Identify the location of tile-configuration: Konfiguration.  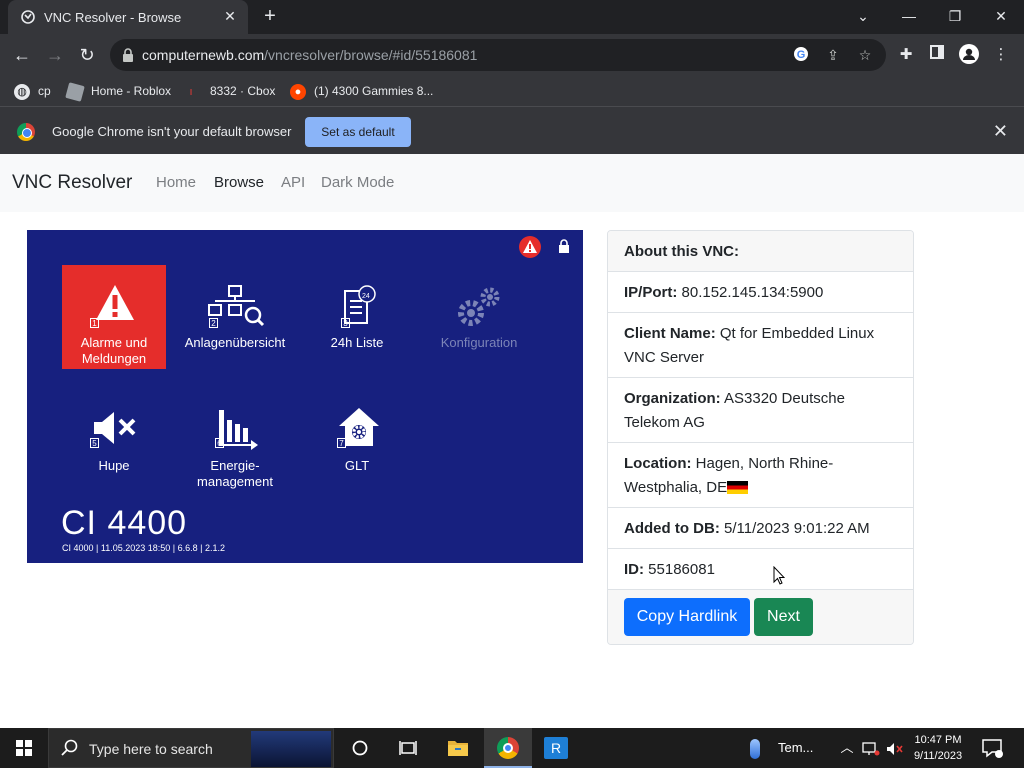
(479, 317).